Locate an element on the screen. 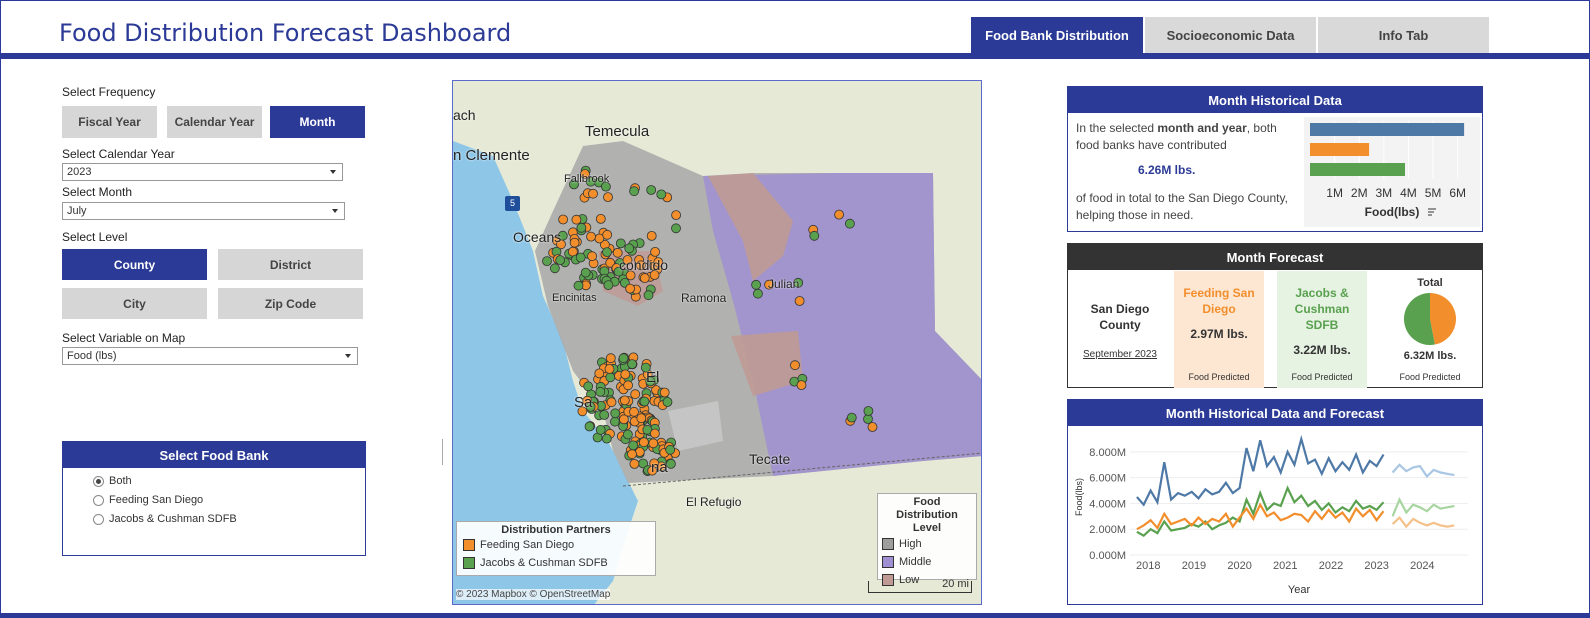 The width and height of the screenshot is (1590, 618). variable-select: Food (lbs) is located at coordinates (210, 356).